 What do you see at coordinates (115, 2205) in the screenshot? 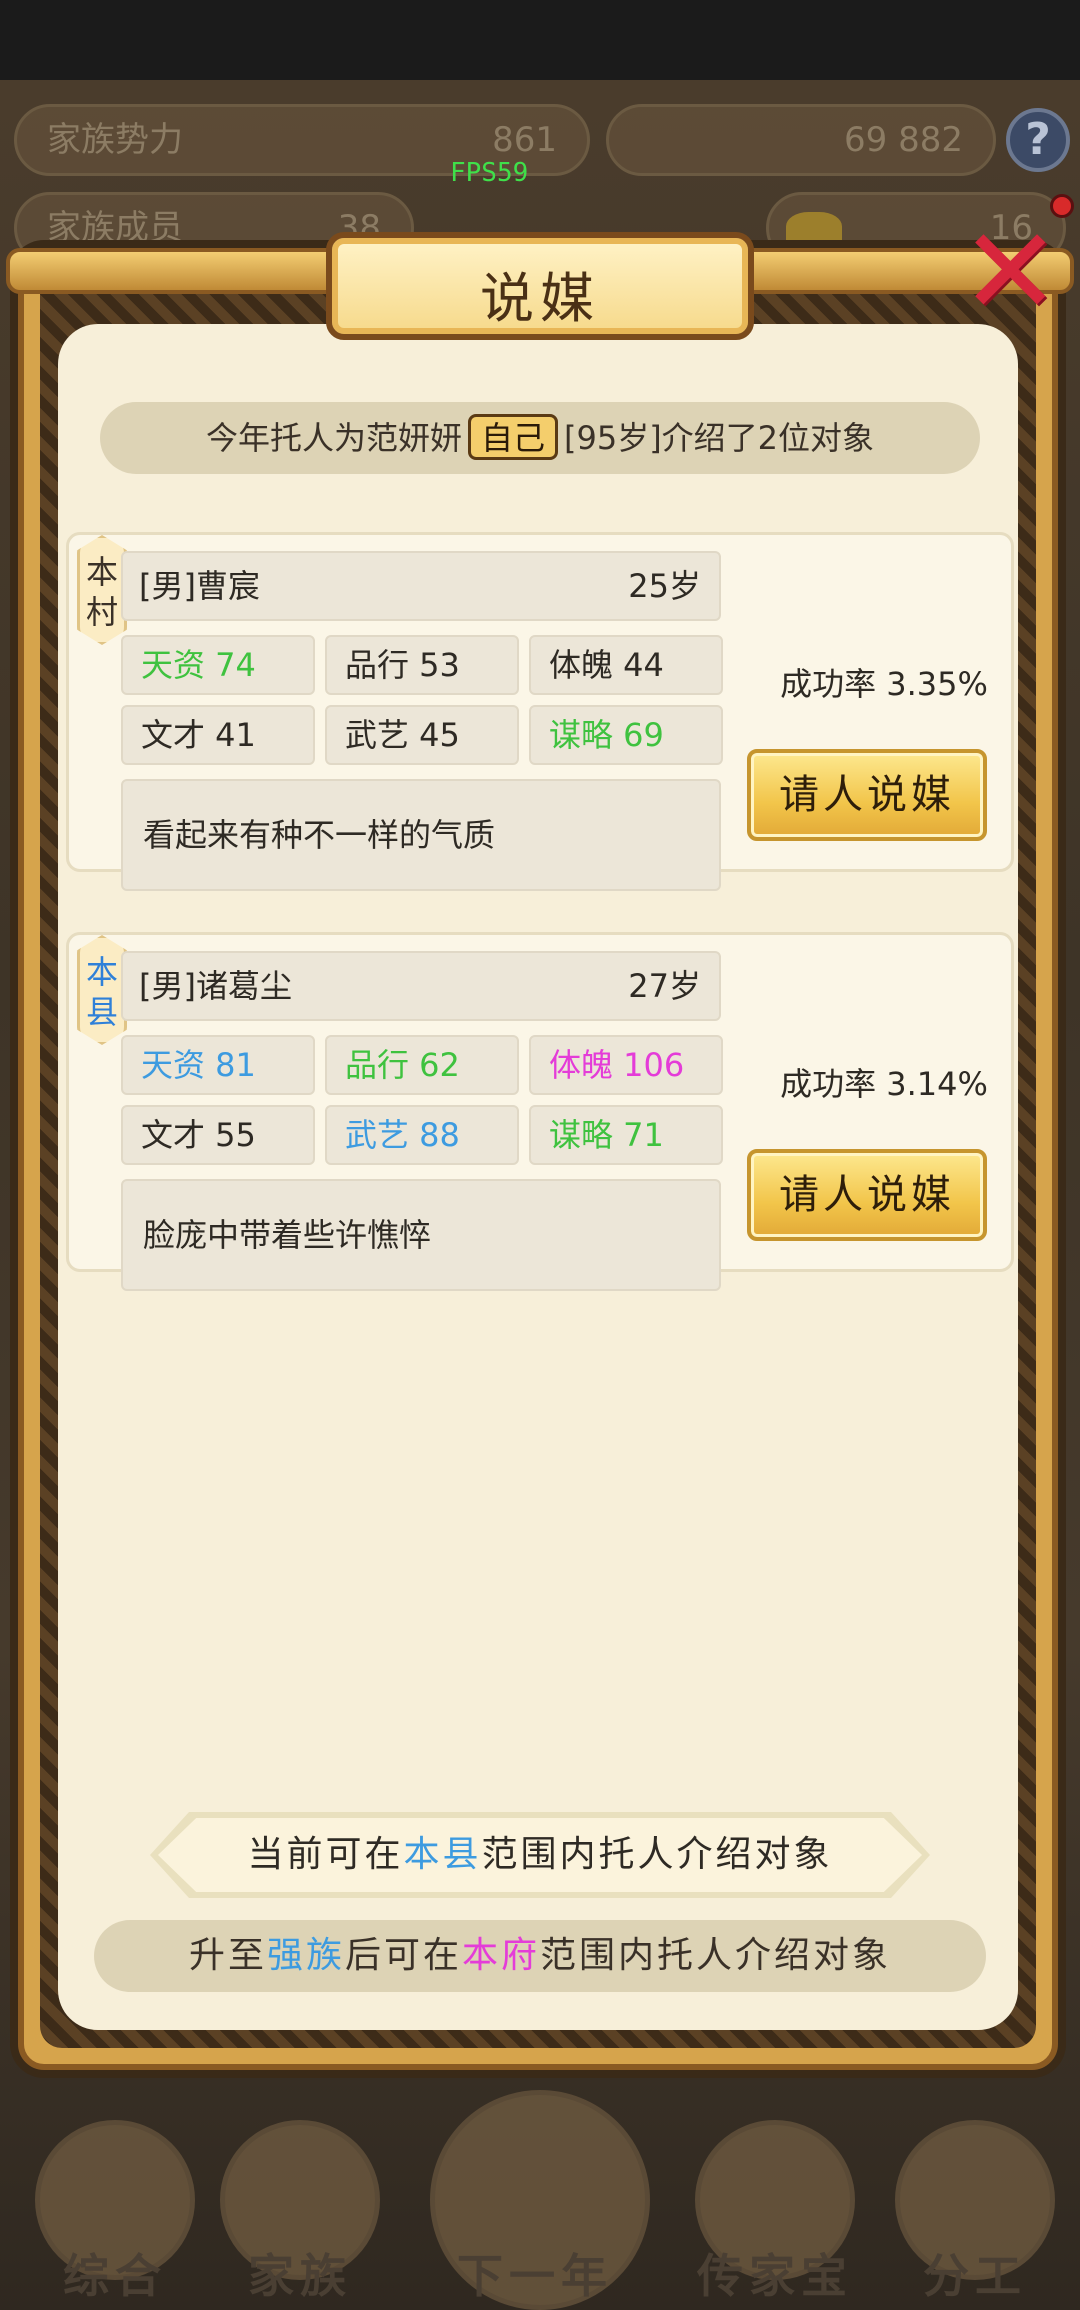
I see `nav-overview: 综合` at bounding box center [115, 2205].